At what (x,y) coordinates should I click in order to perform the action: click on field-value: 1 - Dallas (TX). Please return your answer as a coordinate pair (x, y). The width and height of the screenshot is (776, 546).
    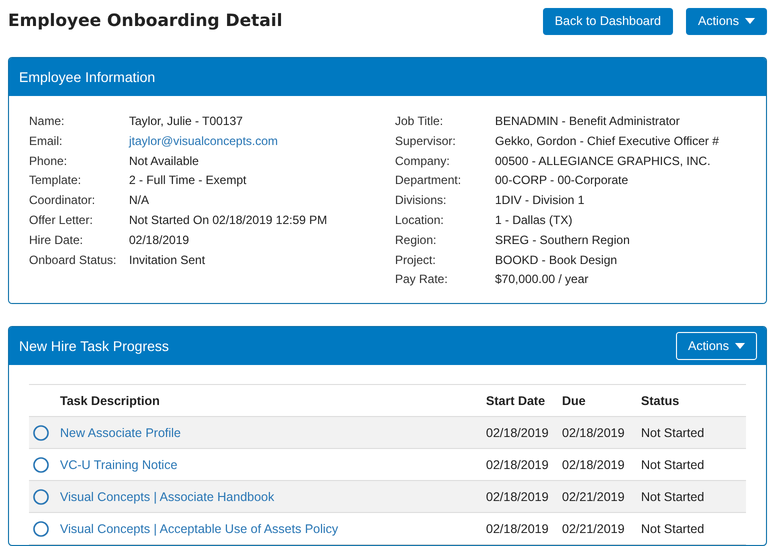
    Looking at the image, I should click on (534, 219).